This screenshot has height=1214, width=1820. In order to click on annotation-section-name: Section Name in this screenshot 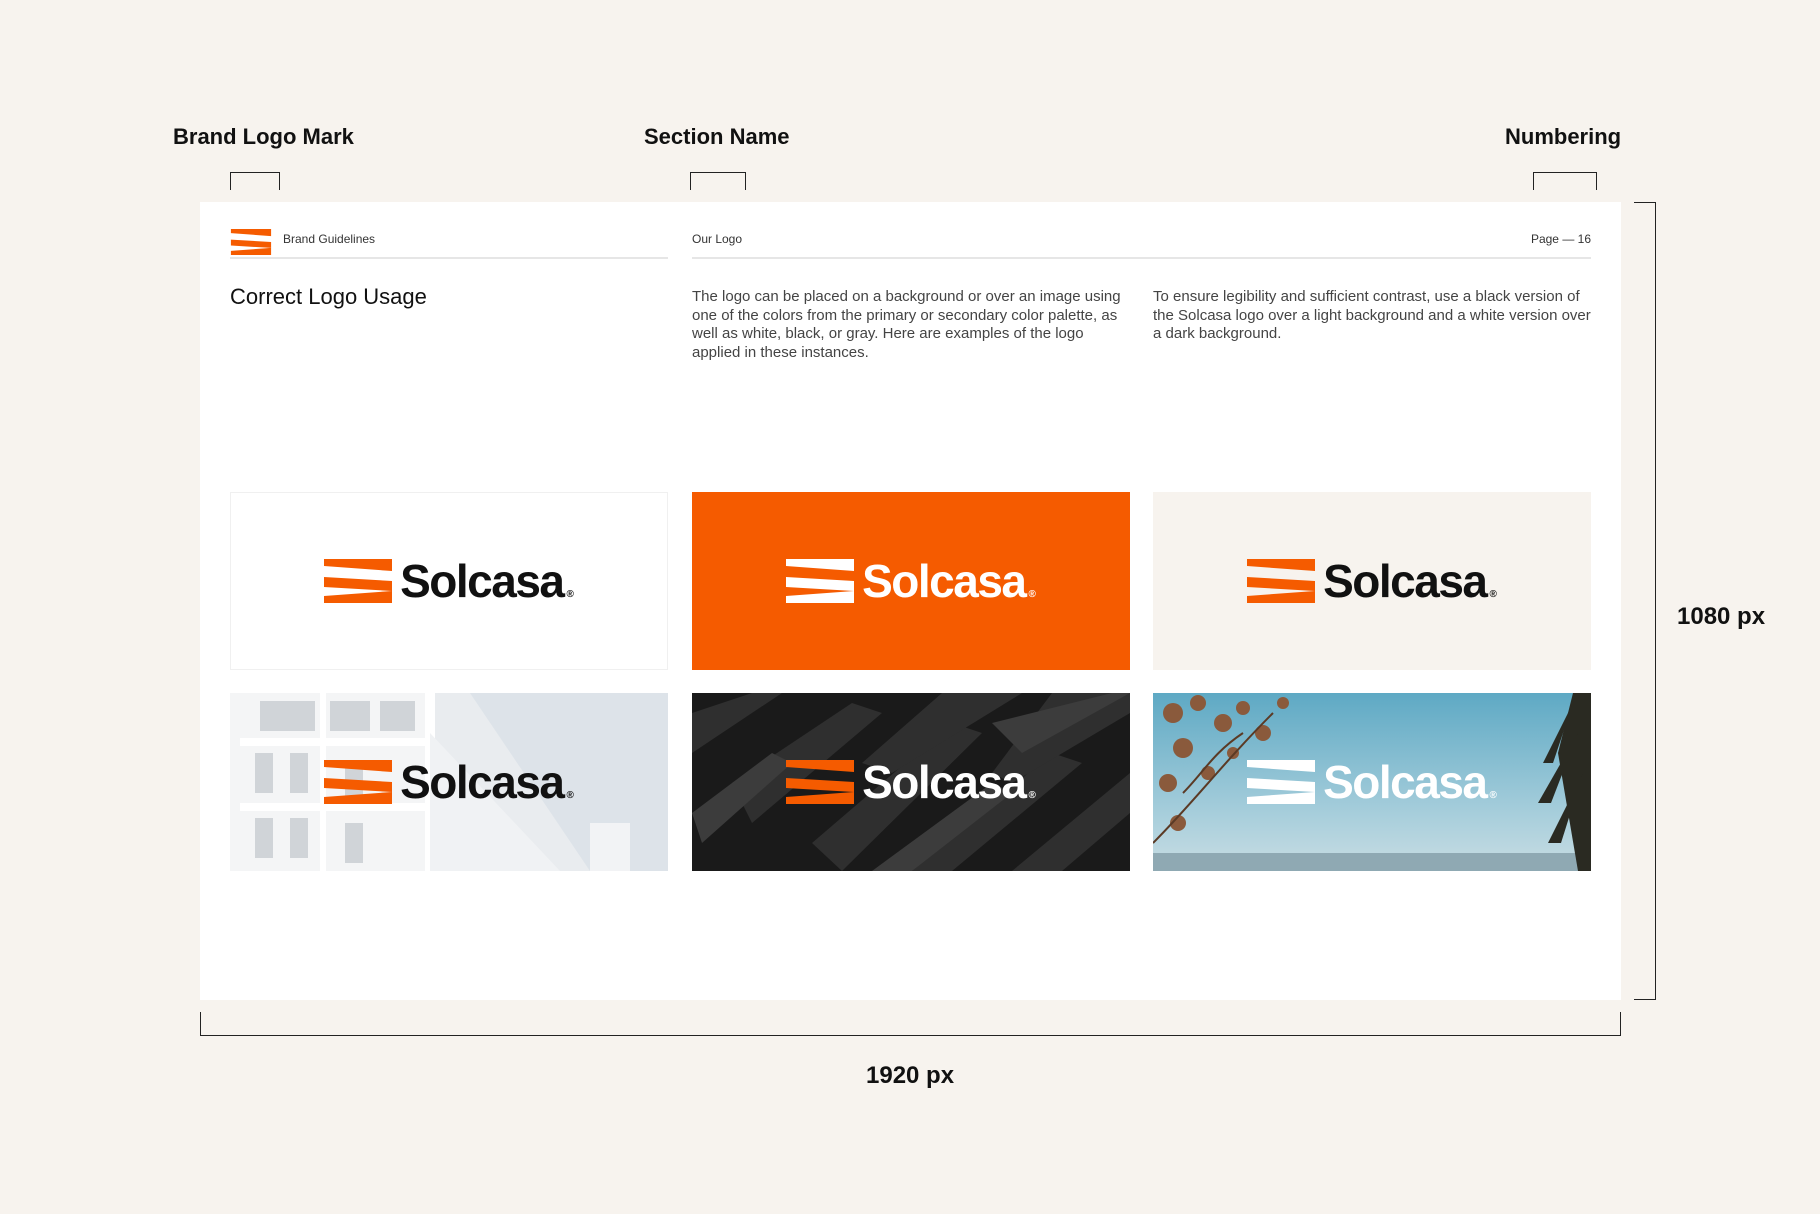, I will do `click(717, 136)`.